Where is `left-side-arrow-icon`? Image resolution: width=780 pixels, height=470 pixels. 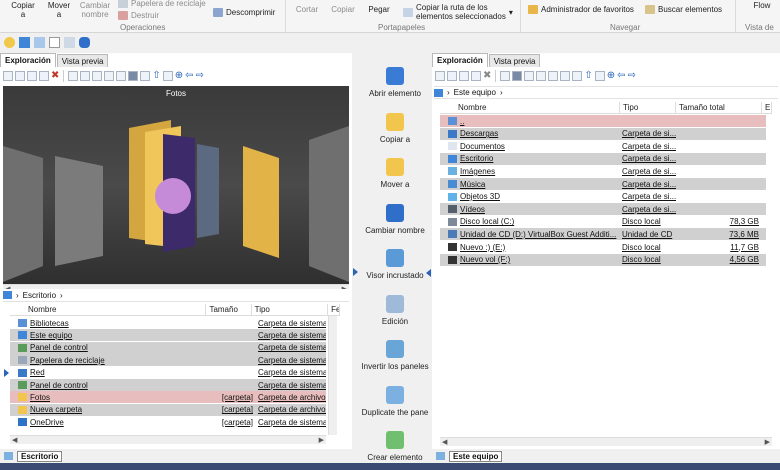 left-side-arrow-icon is located at coordinates (6, 373).